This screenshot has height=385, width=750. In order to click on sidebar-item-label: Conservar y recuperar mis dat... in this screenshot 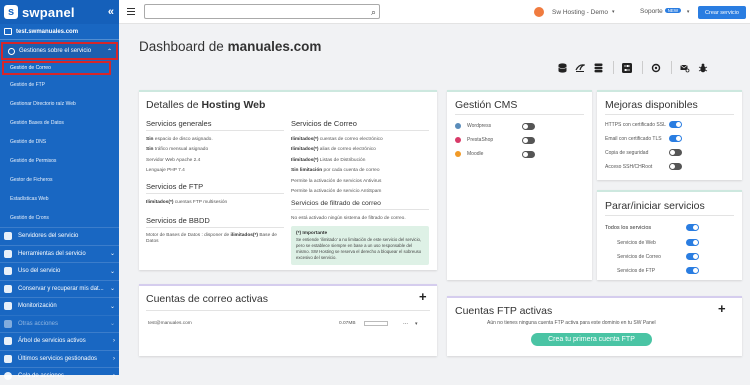, I will do `click(61, 288)`.